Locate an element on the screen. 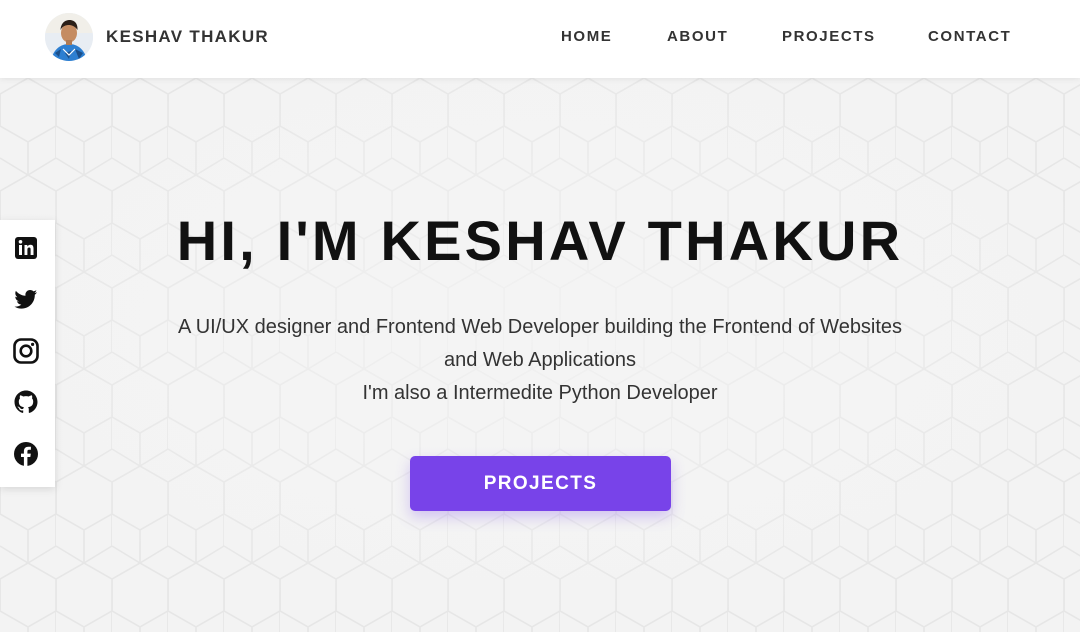 Image resolution: width=1080 pixels, height=632 pixels. linkedin-link is located at coordinates (26, 248).